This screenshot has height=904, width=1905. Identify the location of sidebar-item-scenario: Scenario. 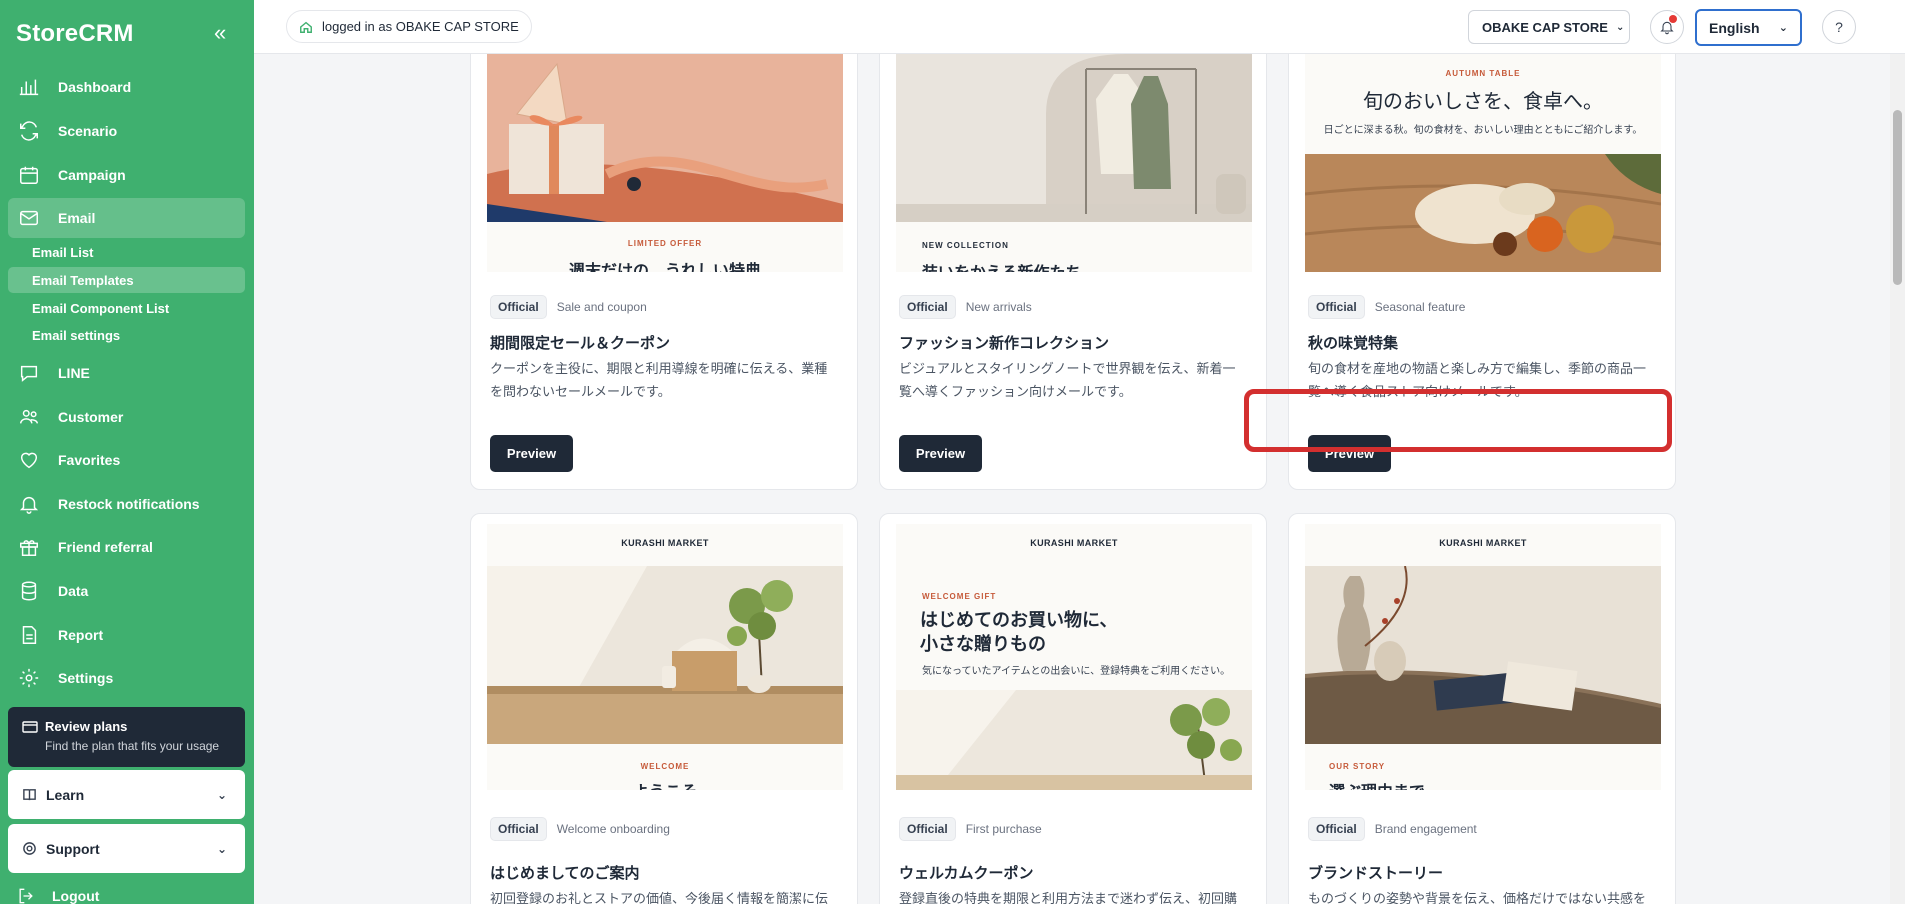
(126, 131).